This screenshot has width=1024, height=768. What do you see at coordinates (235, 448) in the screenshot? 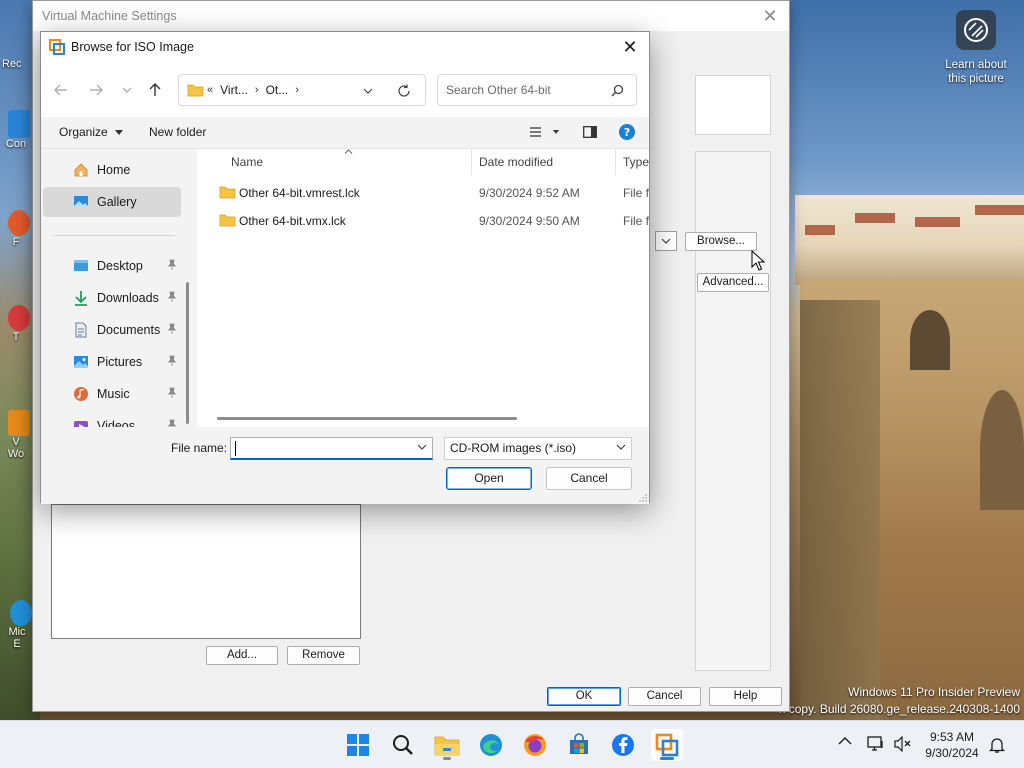
I see `text-caret` at bounding box center [235, 448].